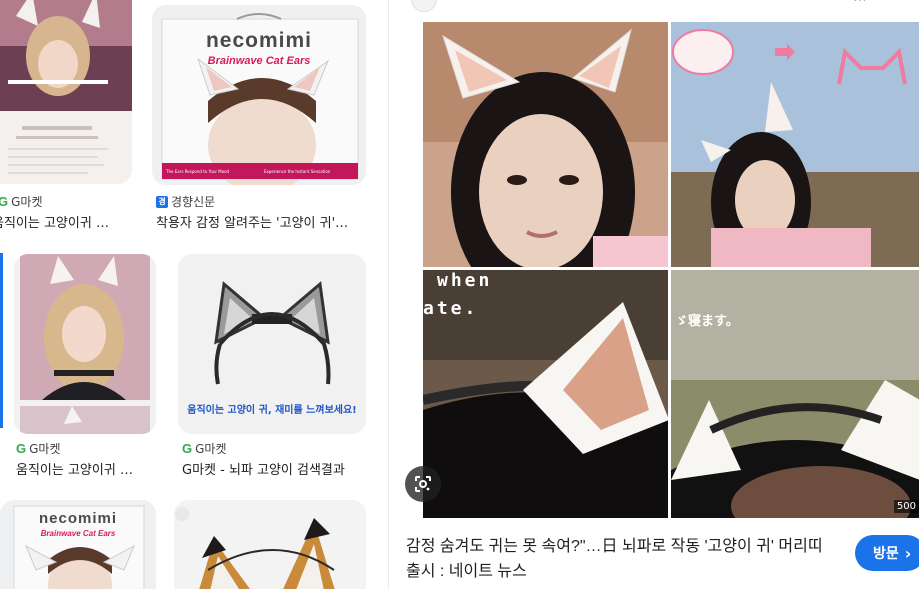 This screenshot has height=589, width=919. What do you see at coordinates (860, 4) in the screenshot?
I see `more-options-icon: ⋯` at bounding box center [860, 4].